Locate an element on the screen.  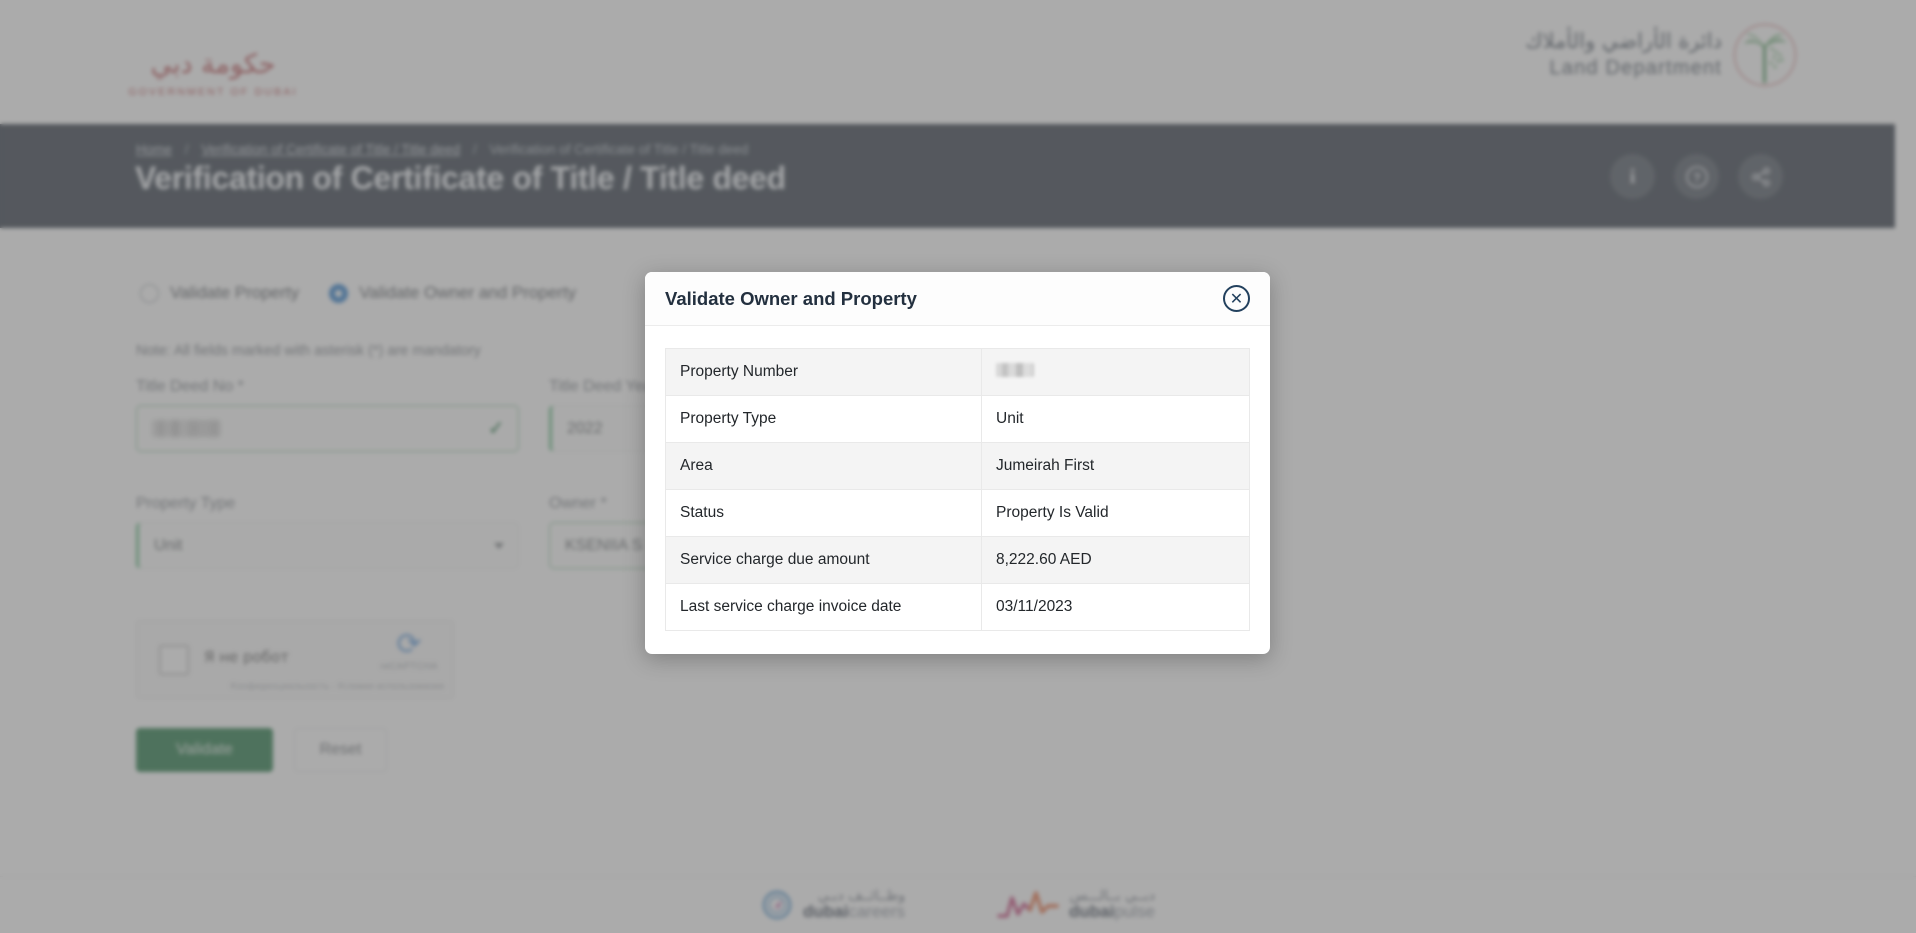
table-row: Service charge due amount 8,222.60 AED is located at coordinates (957, 560).